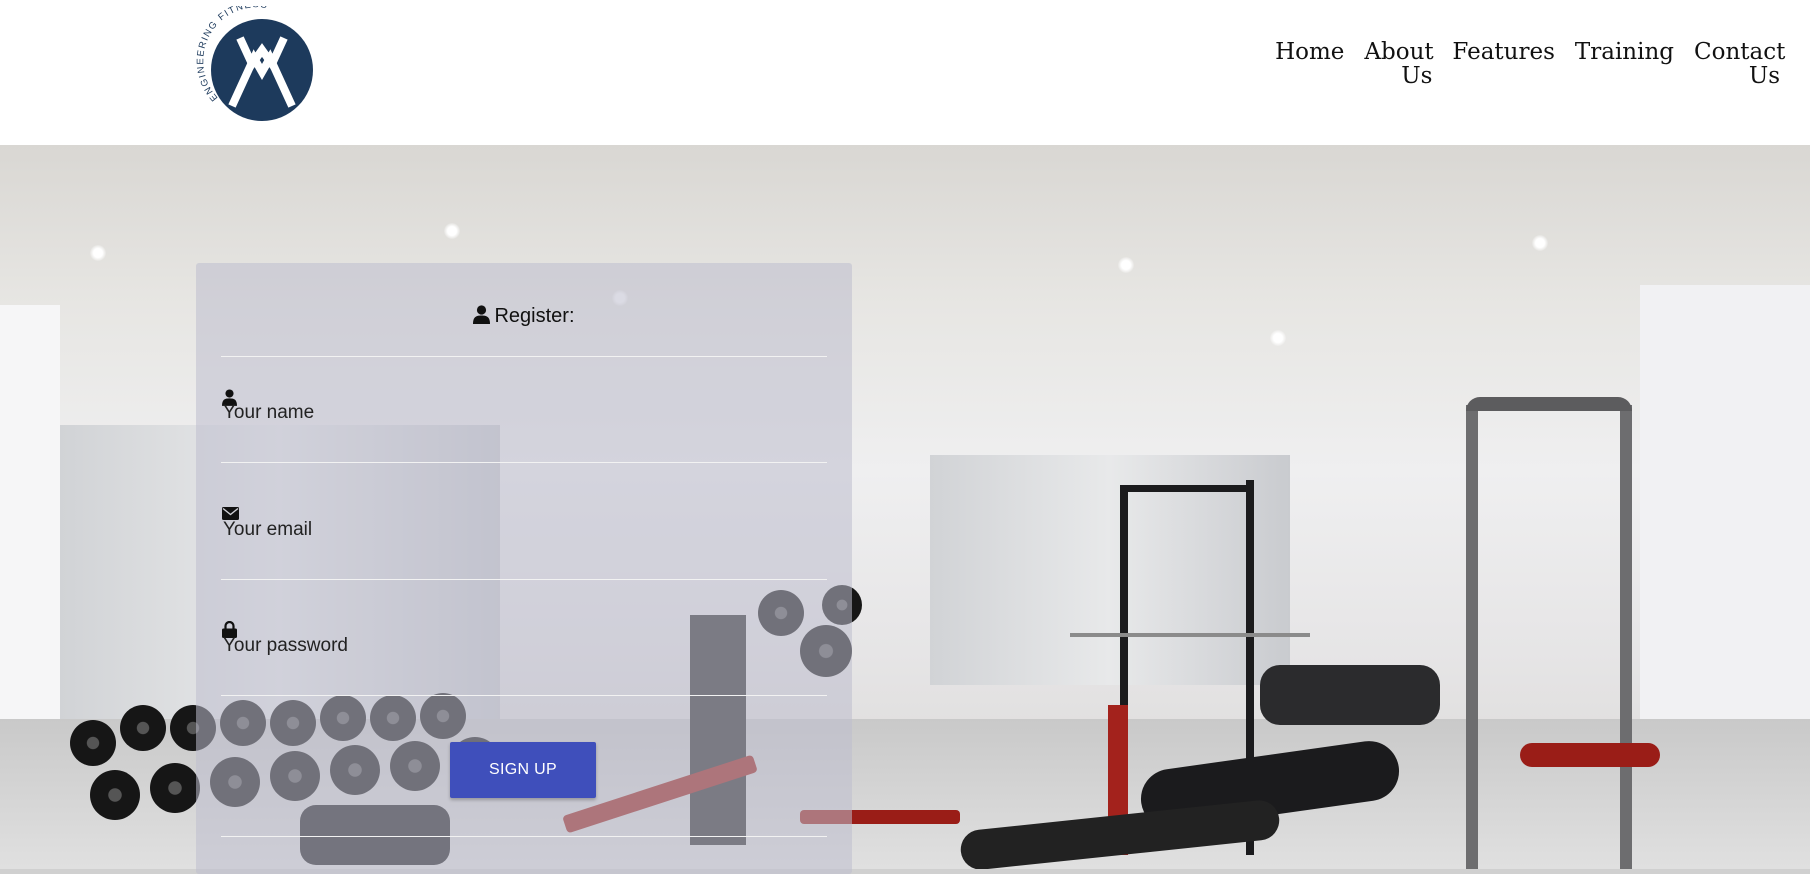 Image resolution: width=1810 pixels, height=874 pixels. I want to click on logo-emblem: ENGINEERING FITNESS, so click(254, 60).